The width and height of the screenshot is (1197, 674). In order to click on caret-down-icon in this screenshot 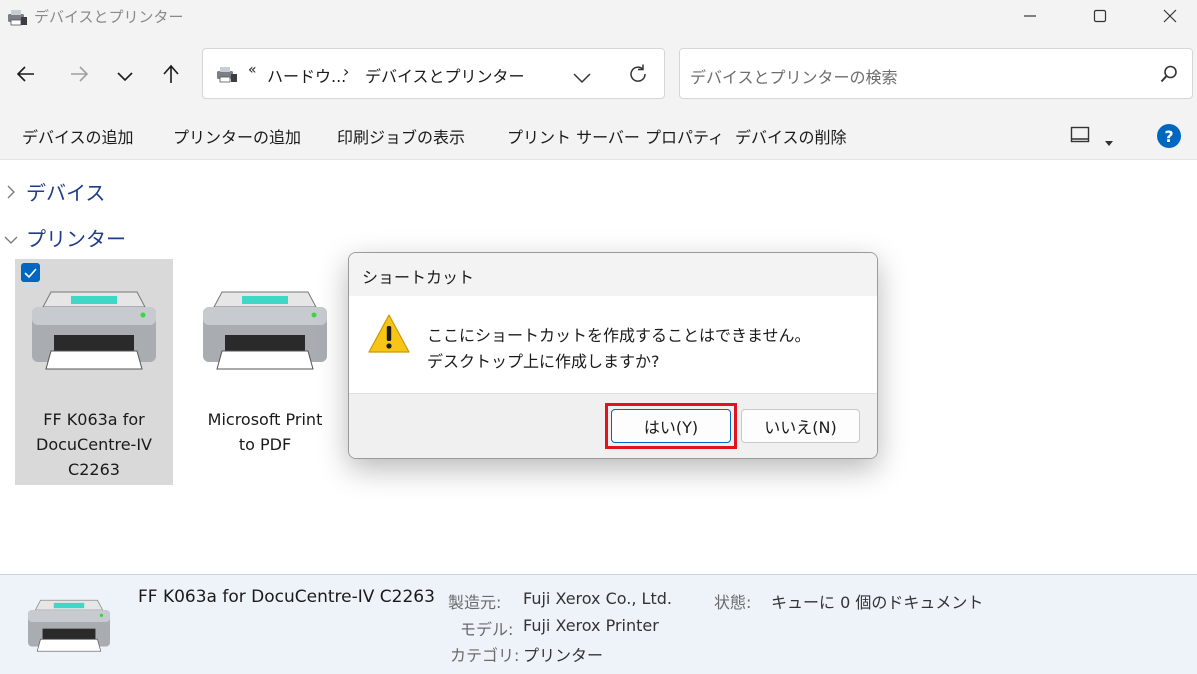, I will do `click(1109, 141)`.